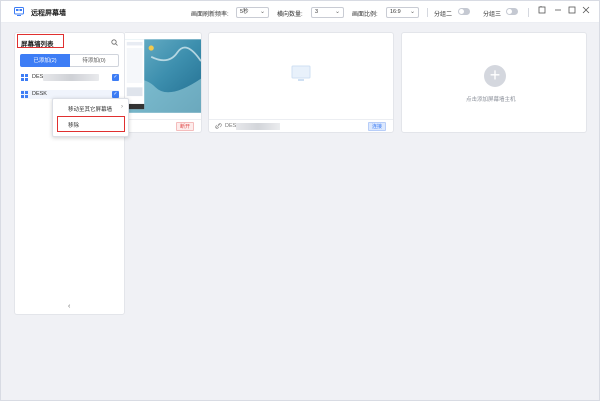 The image size is (600, 401). Describe the element at coordinates (252, 12) in the screenshot. I see `refresh-rate-select: 5秒 ⌄` at that location.